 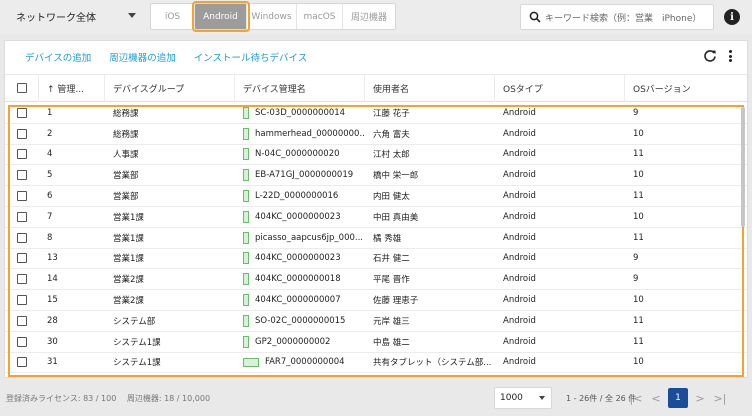 I want to click on per-page-select: 1000, so click(x=523, y=398).